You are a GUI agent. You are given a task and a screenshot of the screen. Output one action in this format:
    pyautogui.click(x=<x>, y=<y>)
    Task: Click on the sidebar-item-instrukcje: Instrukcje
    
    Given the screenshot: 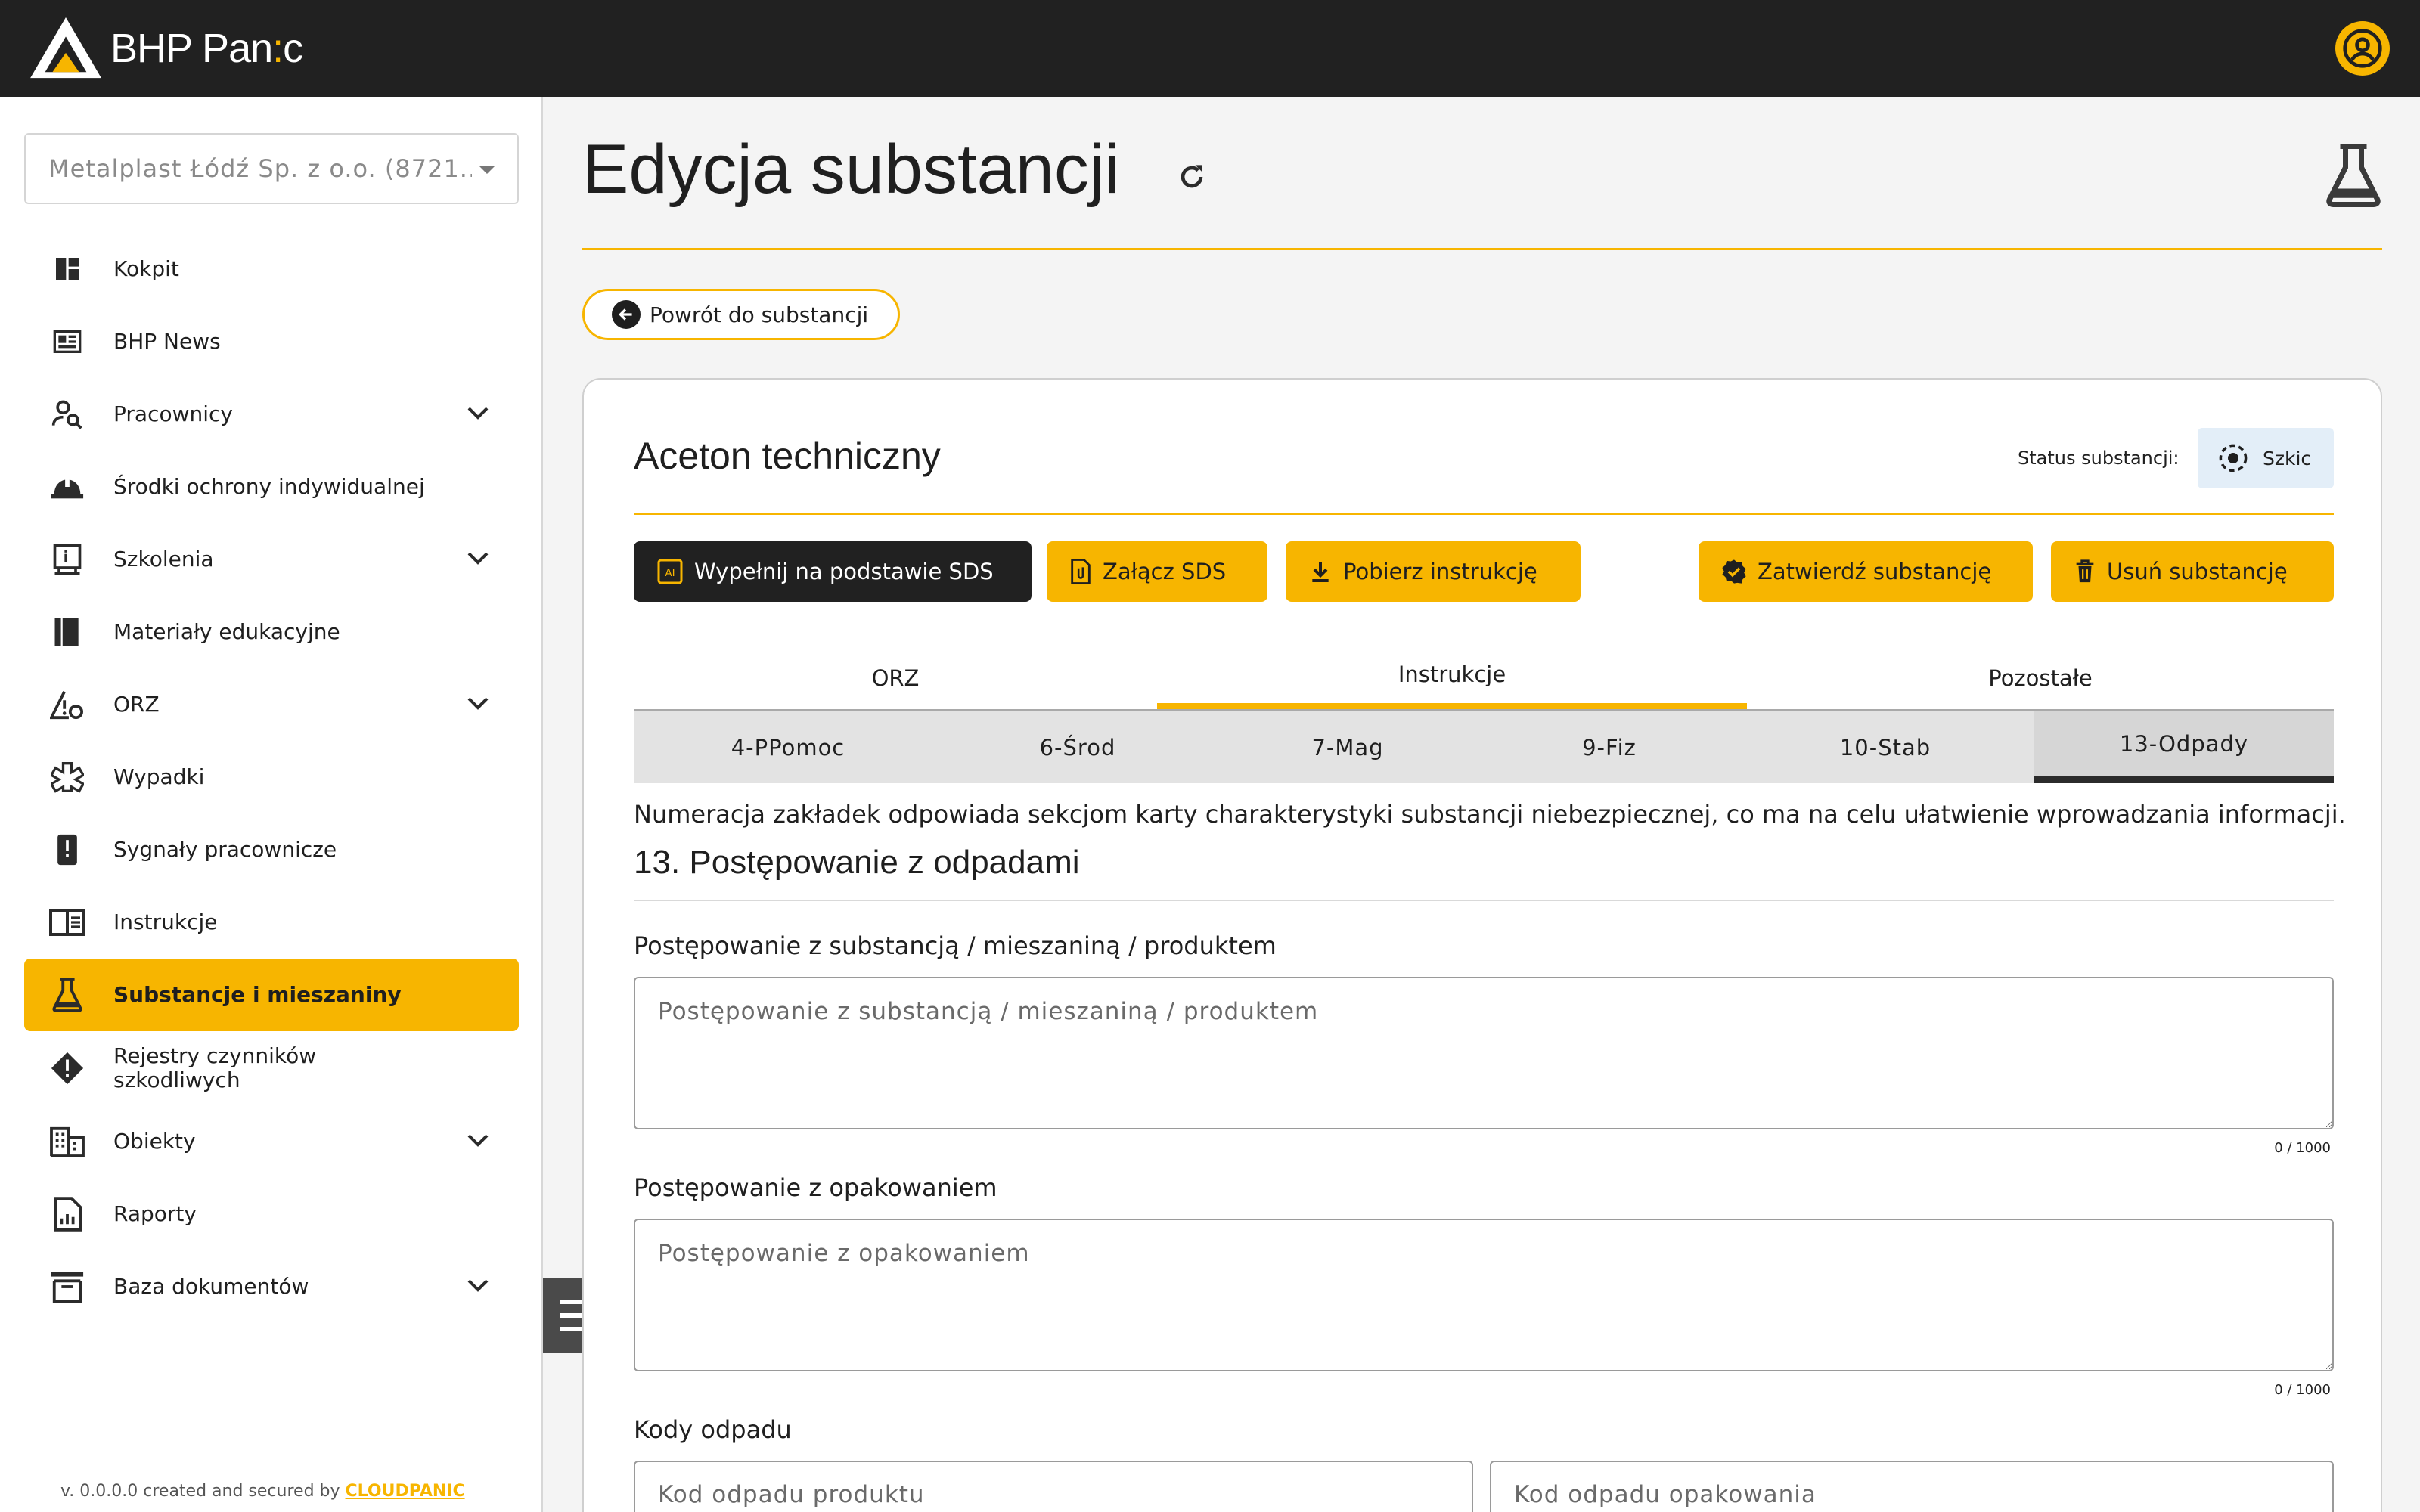 What is the action you would take?
    pyautogui.click(x=271, y=922)
    